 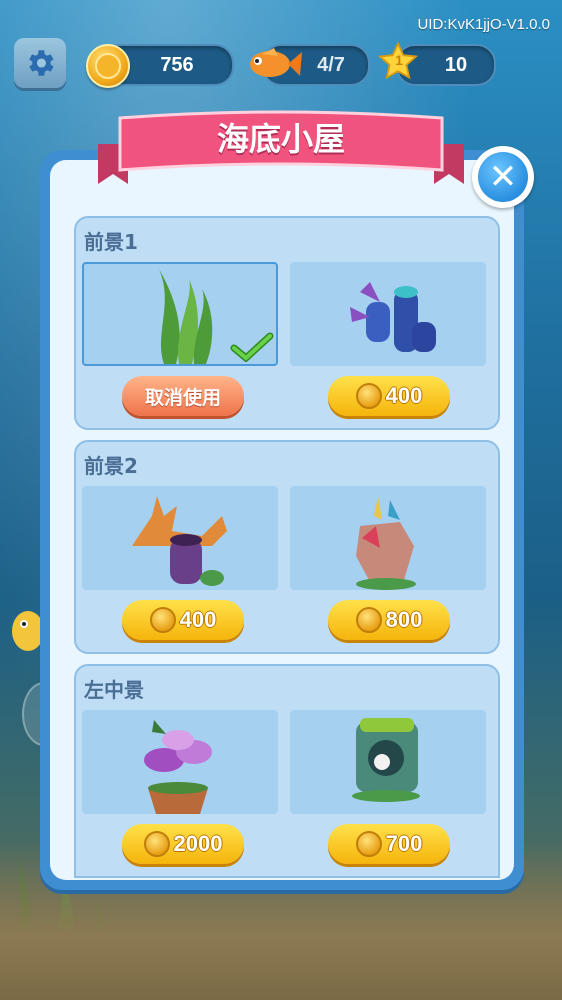 I want to click on goldfish-icon, so click(x=276, y=62).